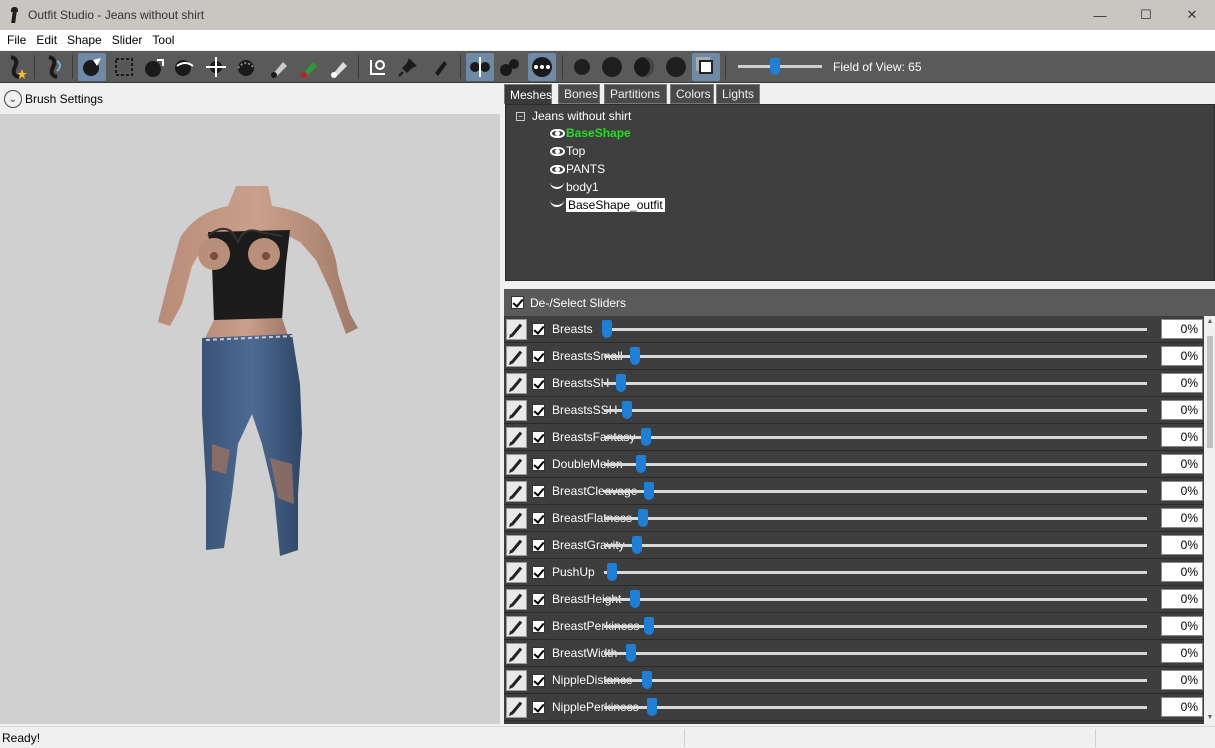 This screenshot has width=1215, height=748. What do you see at coordinates (859, 285) in the screenshot?
I see `pane-splitter-horizontal` at bounding box center [859, 285].